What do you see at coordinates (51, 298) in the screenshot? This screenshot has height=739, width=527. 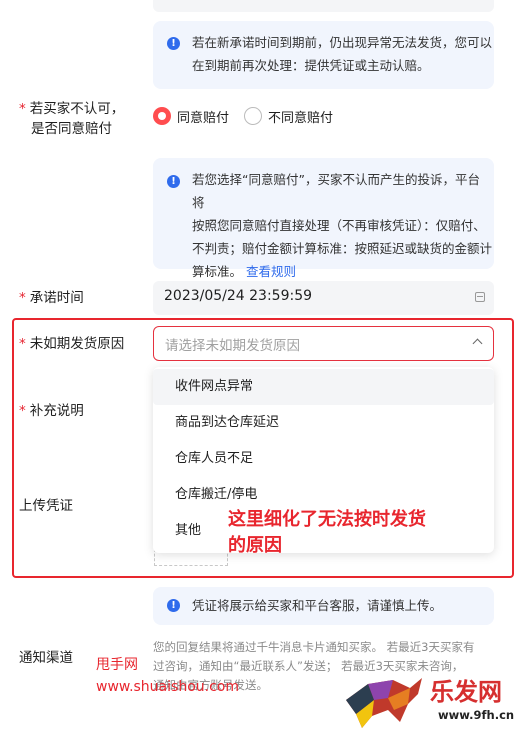 I see `promise-time-label: * 承诺时间` at bounding box center [51, 298].